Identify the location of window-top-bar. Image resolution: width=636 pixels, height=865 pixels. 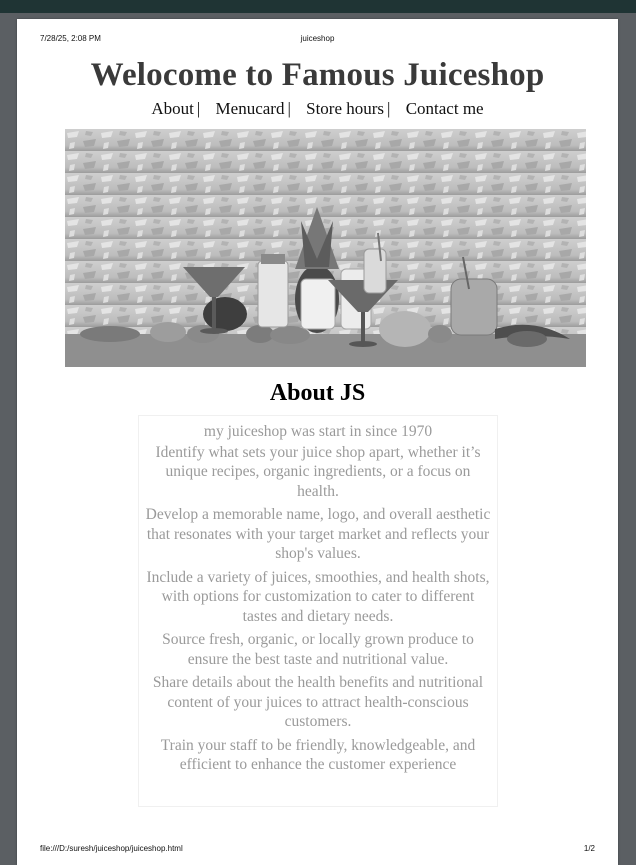
(318, 6).